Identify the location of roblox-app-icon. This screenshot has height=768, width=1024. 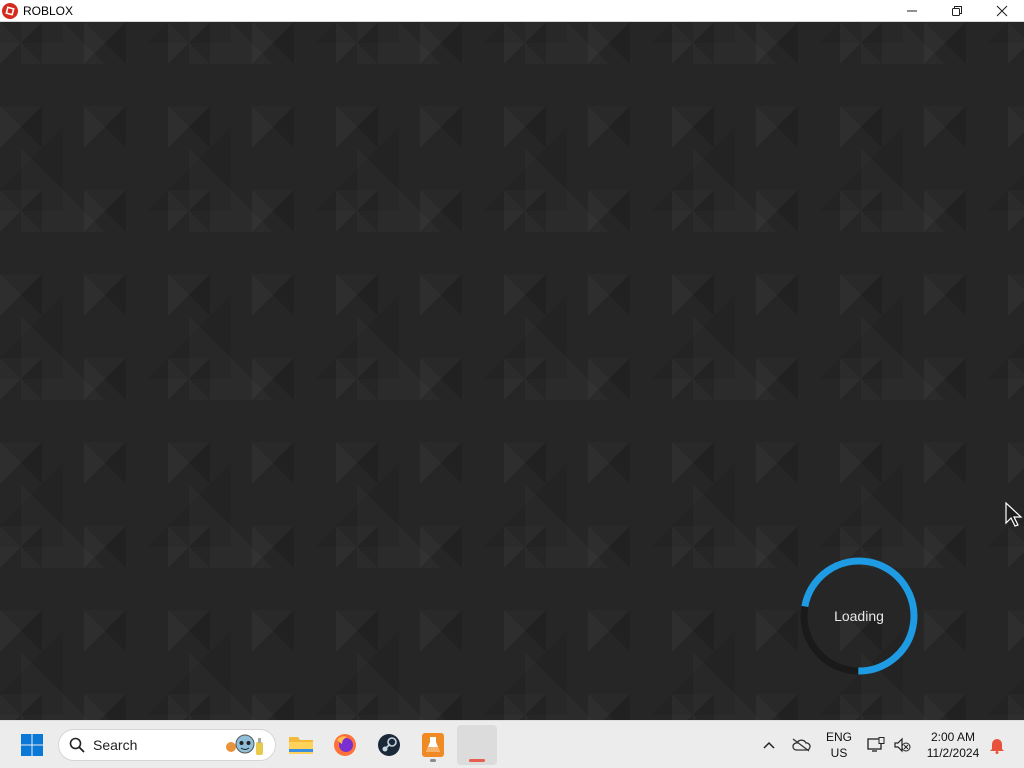
(477, 745).